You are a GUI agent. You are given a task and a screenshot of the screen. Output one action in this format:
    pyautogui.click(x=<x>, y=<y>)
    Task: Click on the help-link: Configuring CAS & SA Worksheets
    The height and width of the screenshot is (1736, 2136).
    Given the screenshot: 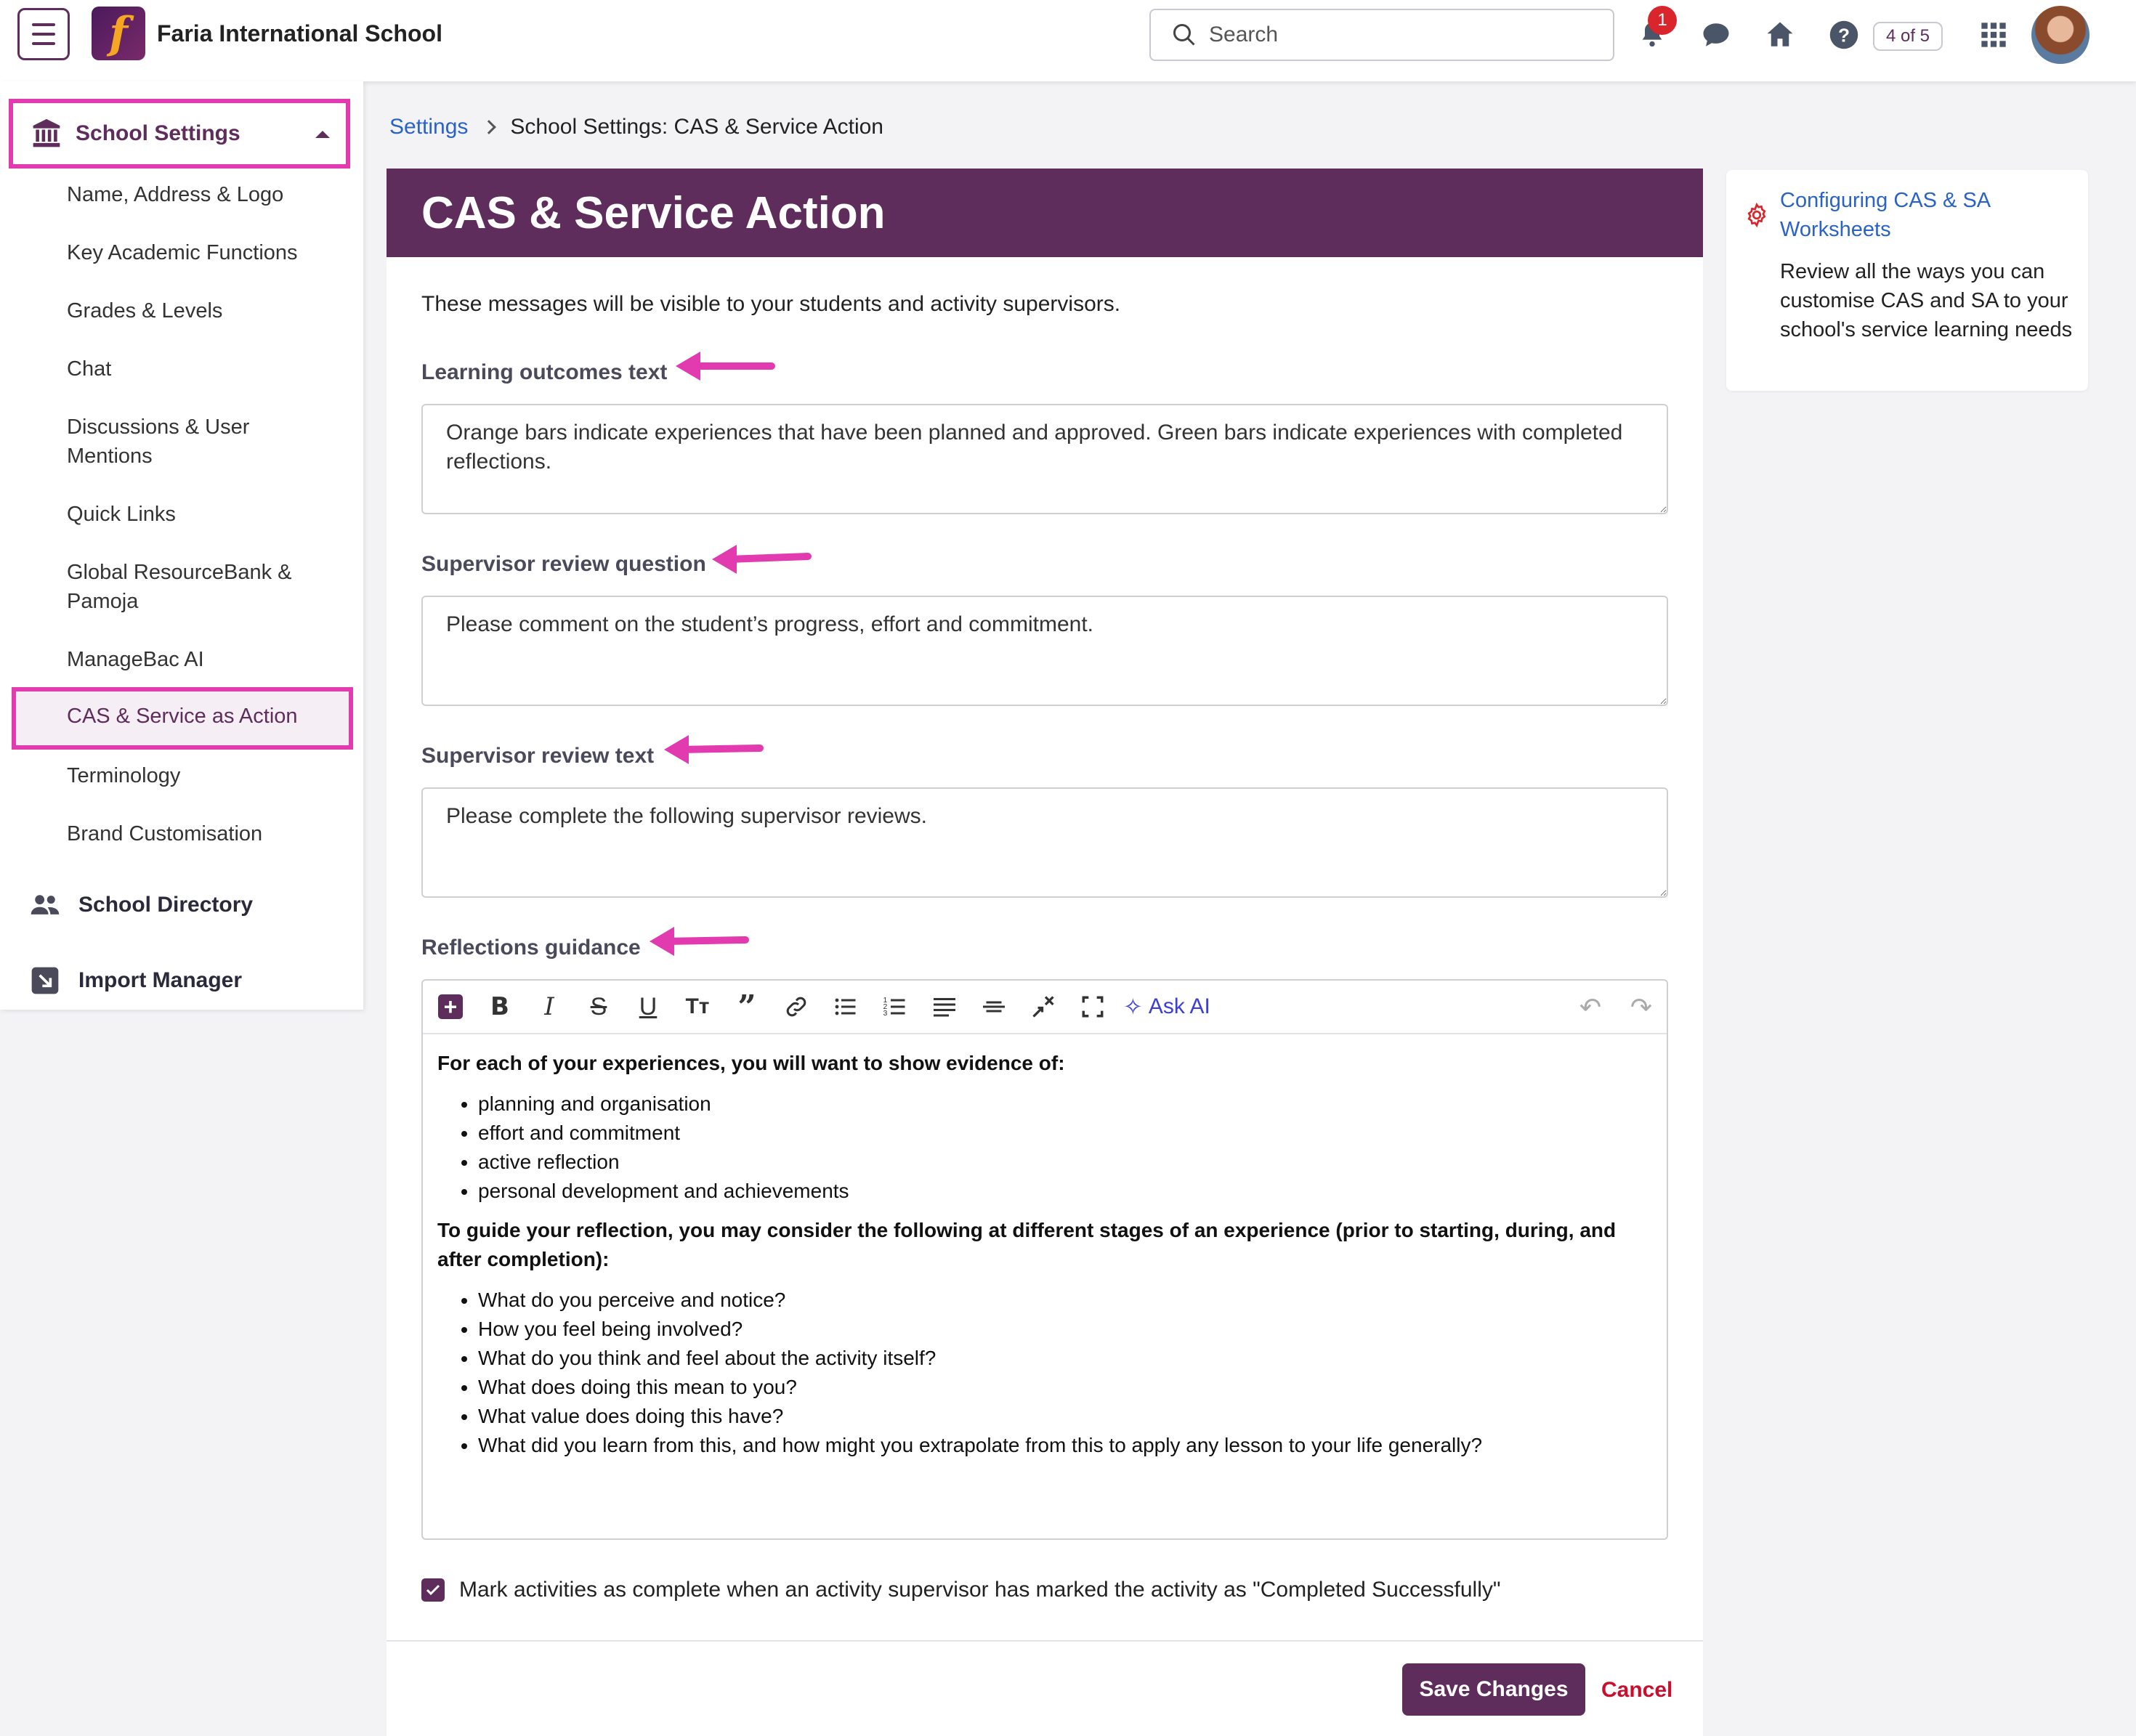 What is the action you would take?
    pyautogui.click(x=1925, y=215)
    